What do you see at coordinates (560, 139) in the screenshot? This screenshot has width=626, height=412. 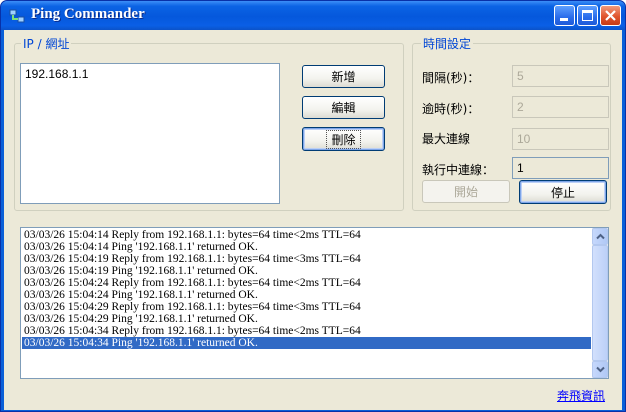 I see `max-connections-field: 10` at bounding box center [560, 139].